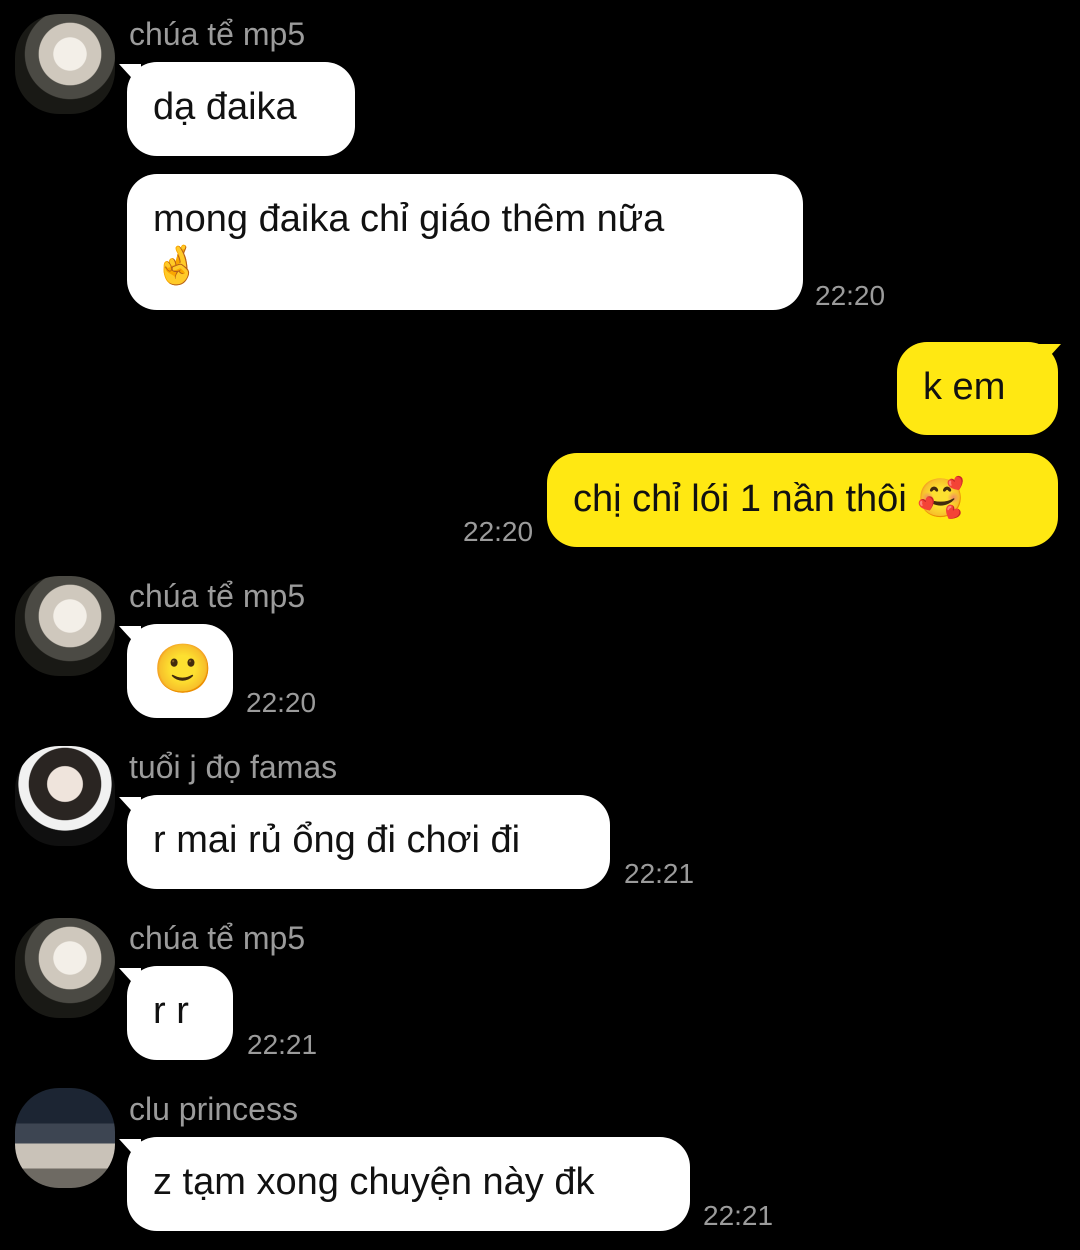  Describe the element at coordinates (177, 265) in the screenshot. I see `crossed-fingers-emoji: 🤞` at that location.